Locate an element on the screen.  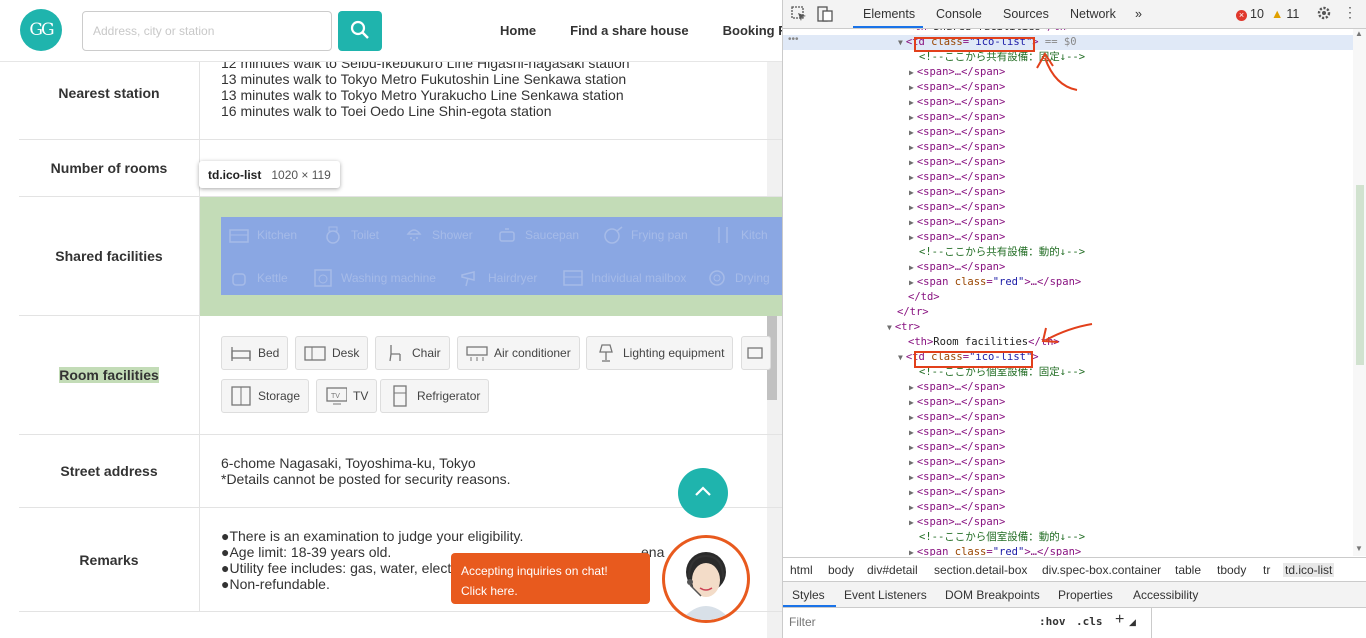
dom-node-line: <!--ここから共有設備：動的↓--> is located at coordinates (1002, 252).